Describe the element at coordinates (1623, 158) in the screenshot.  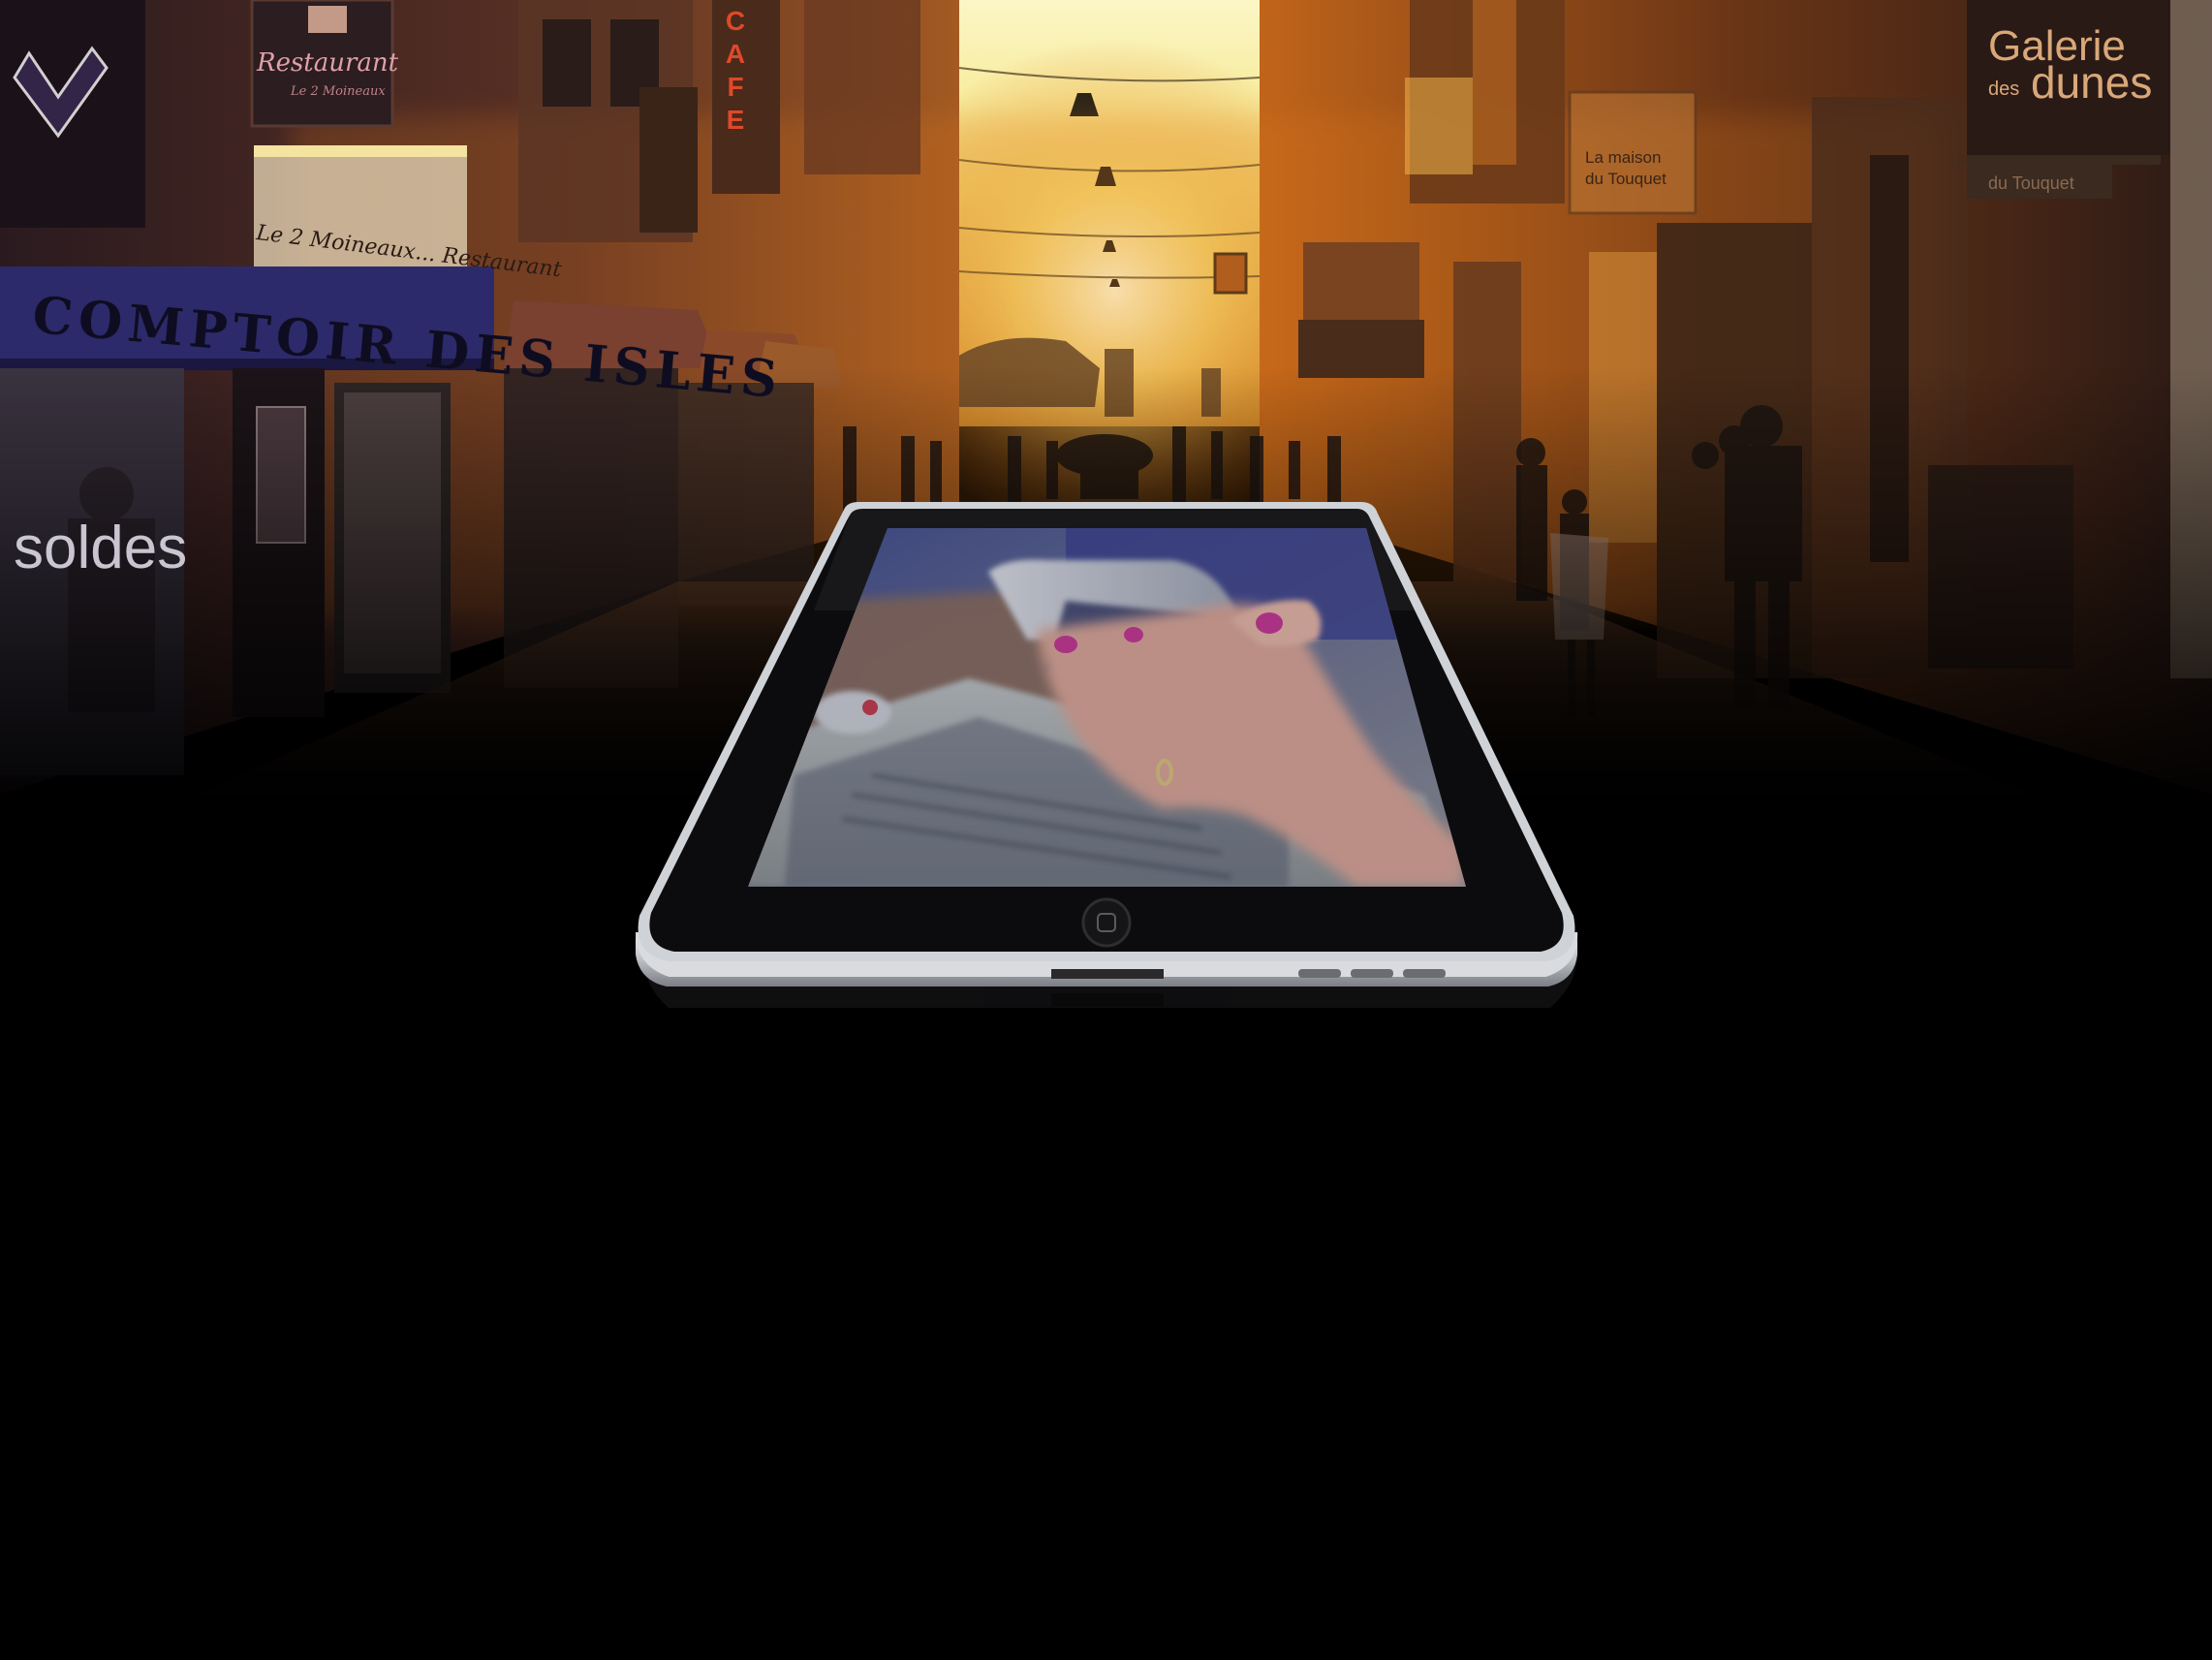
I see `maison-sign-line1: La maison` at that location.